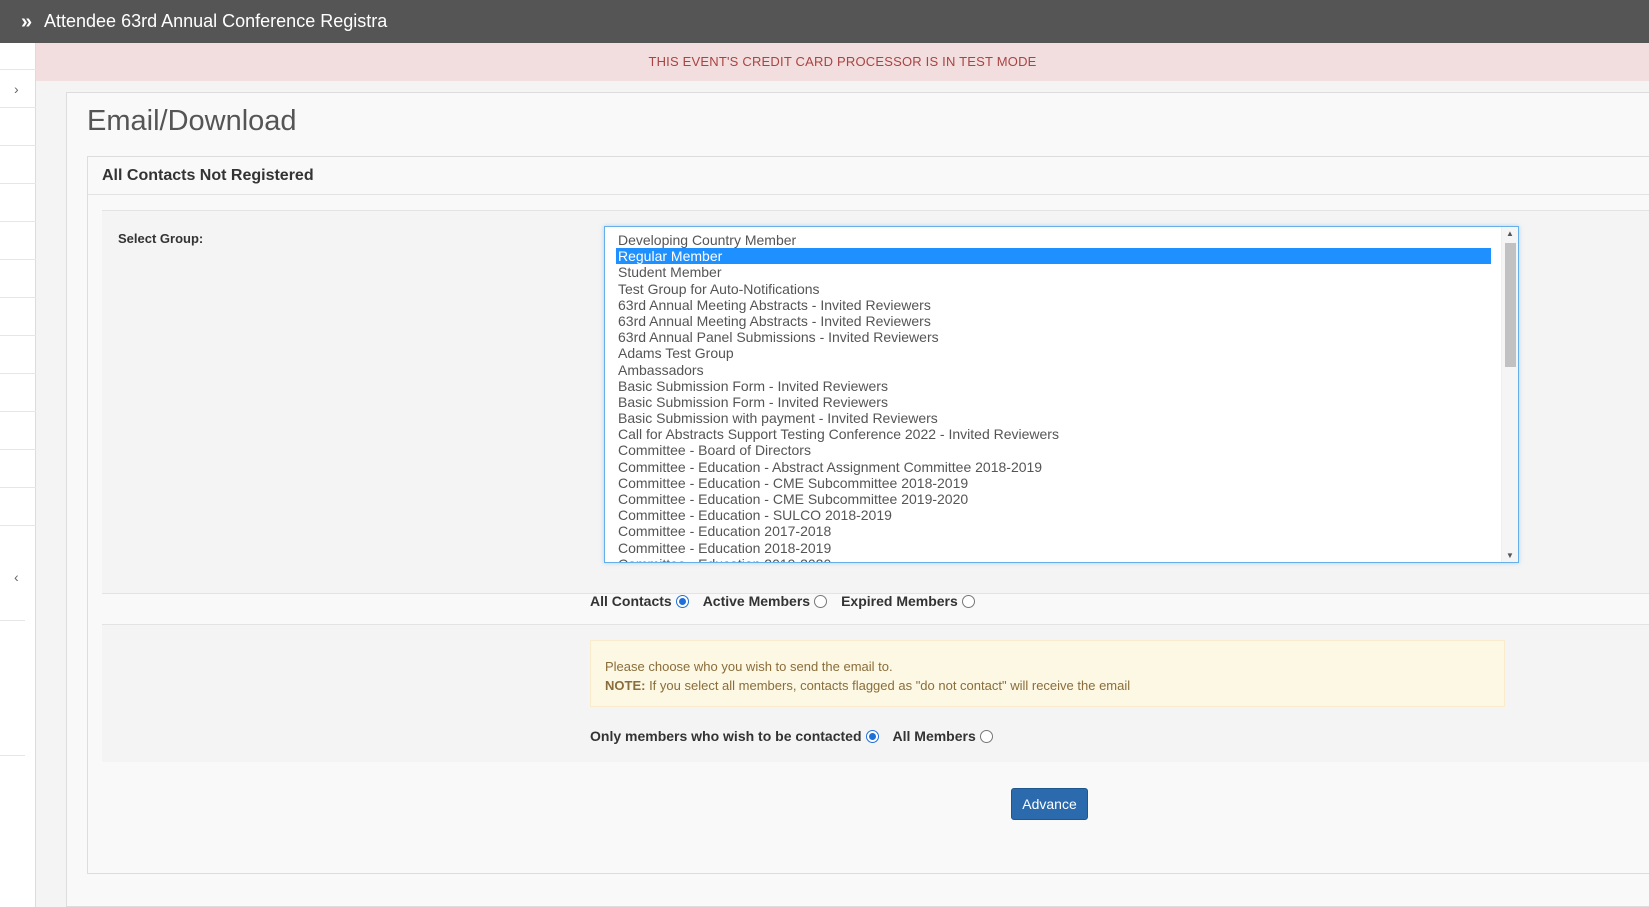 This screenshot has width=1649, height=907. Describe the element at coordinates (1053, 256) in the screenshot. I see `group-option: Regular Member` at that location.